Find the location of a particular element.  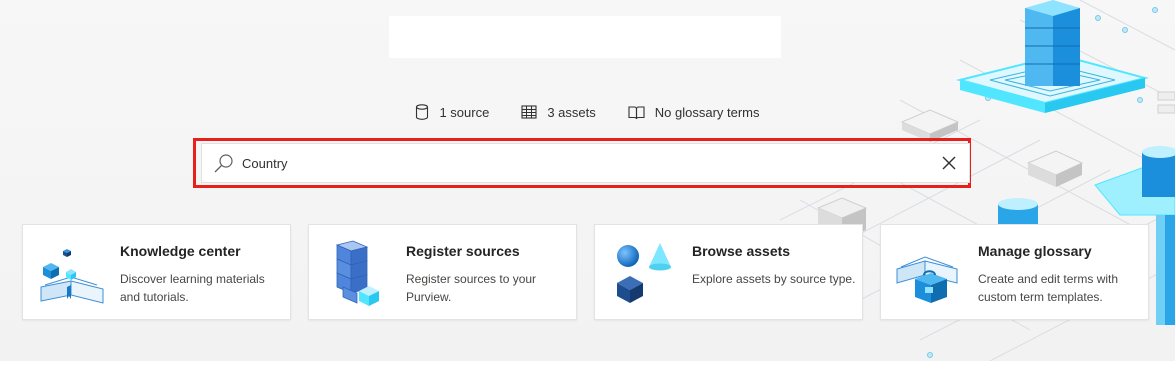

card-description: Register sources to your Purview. is located at coordinates (471, 288).